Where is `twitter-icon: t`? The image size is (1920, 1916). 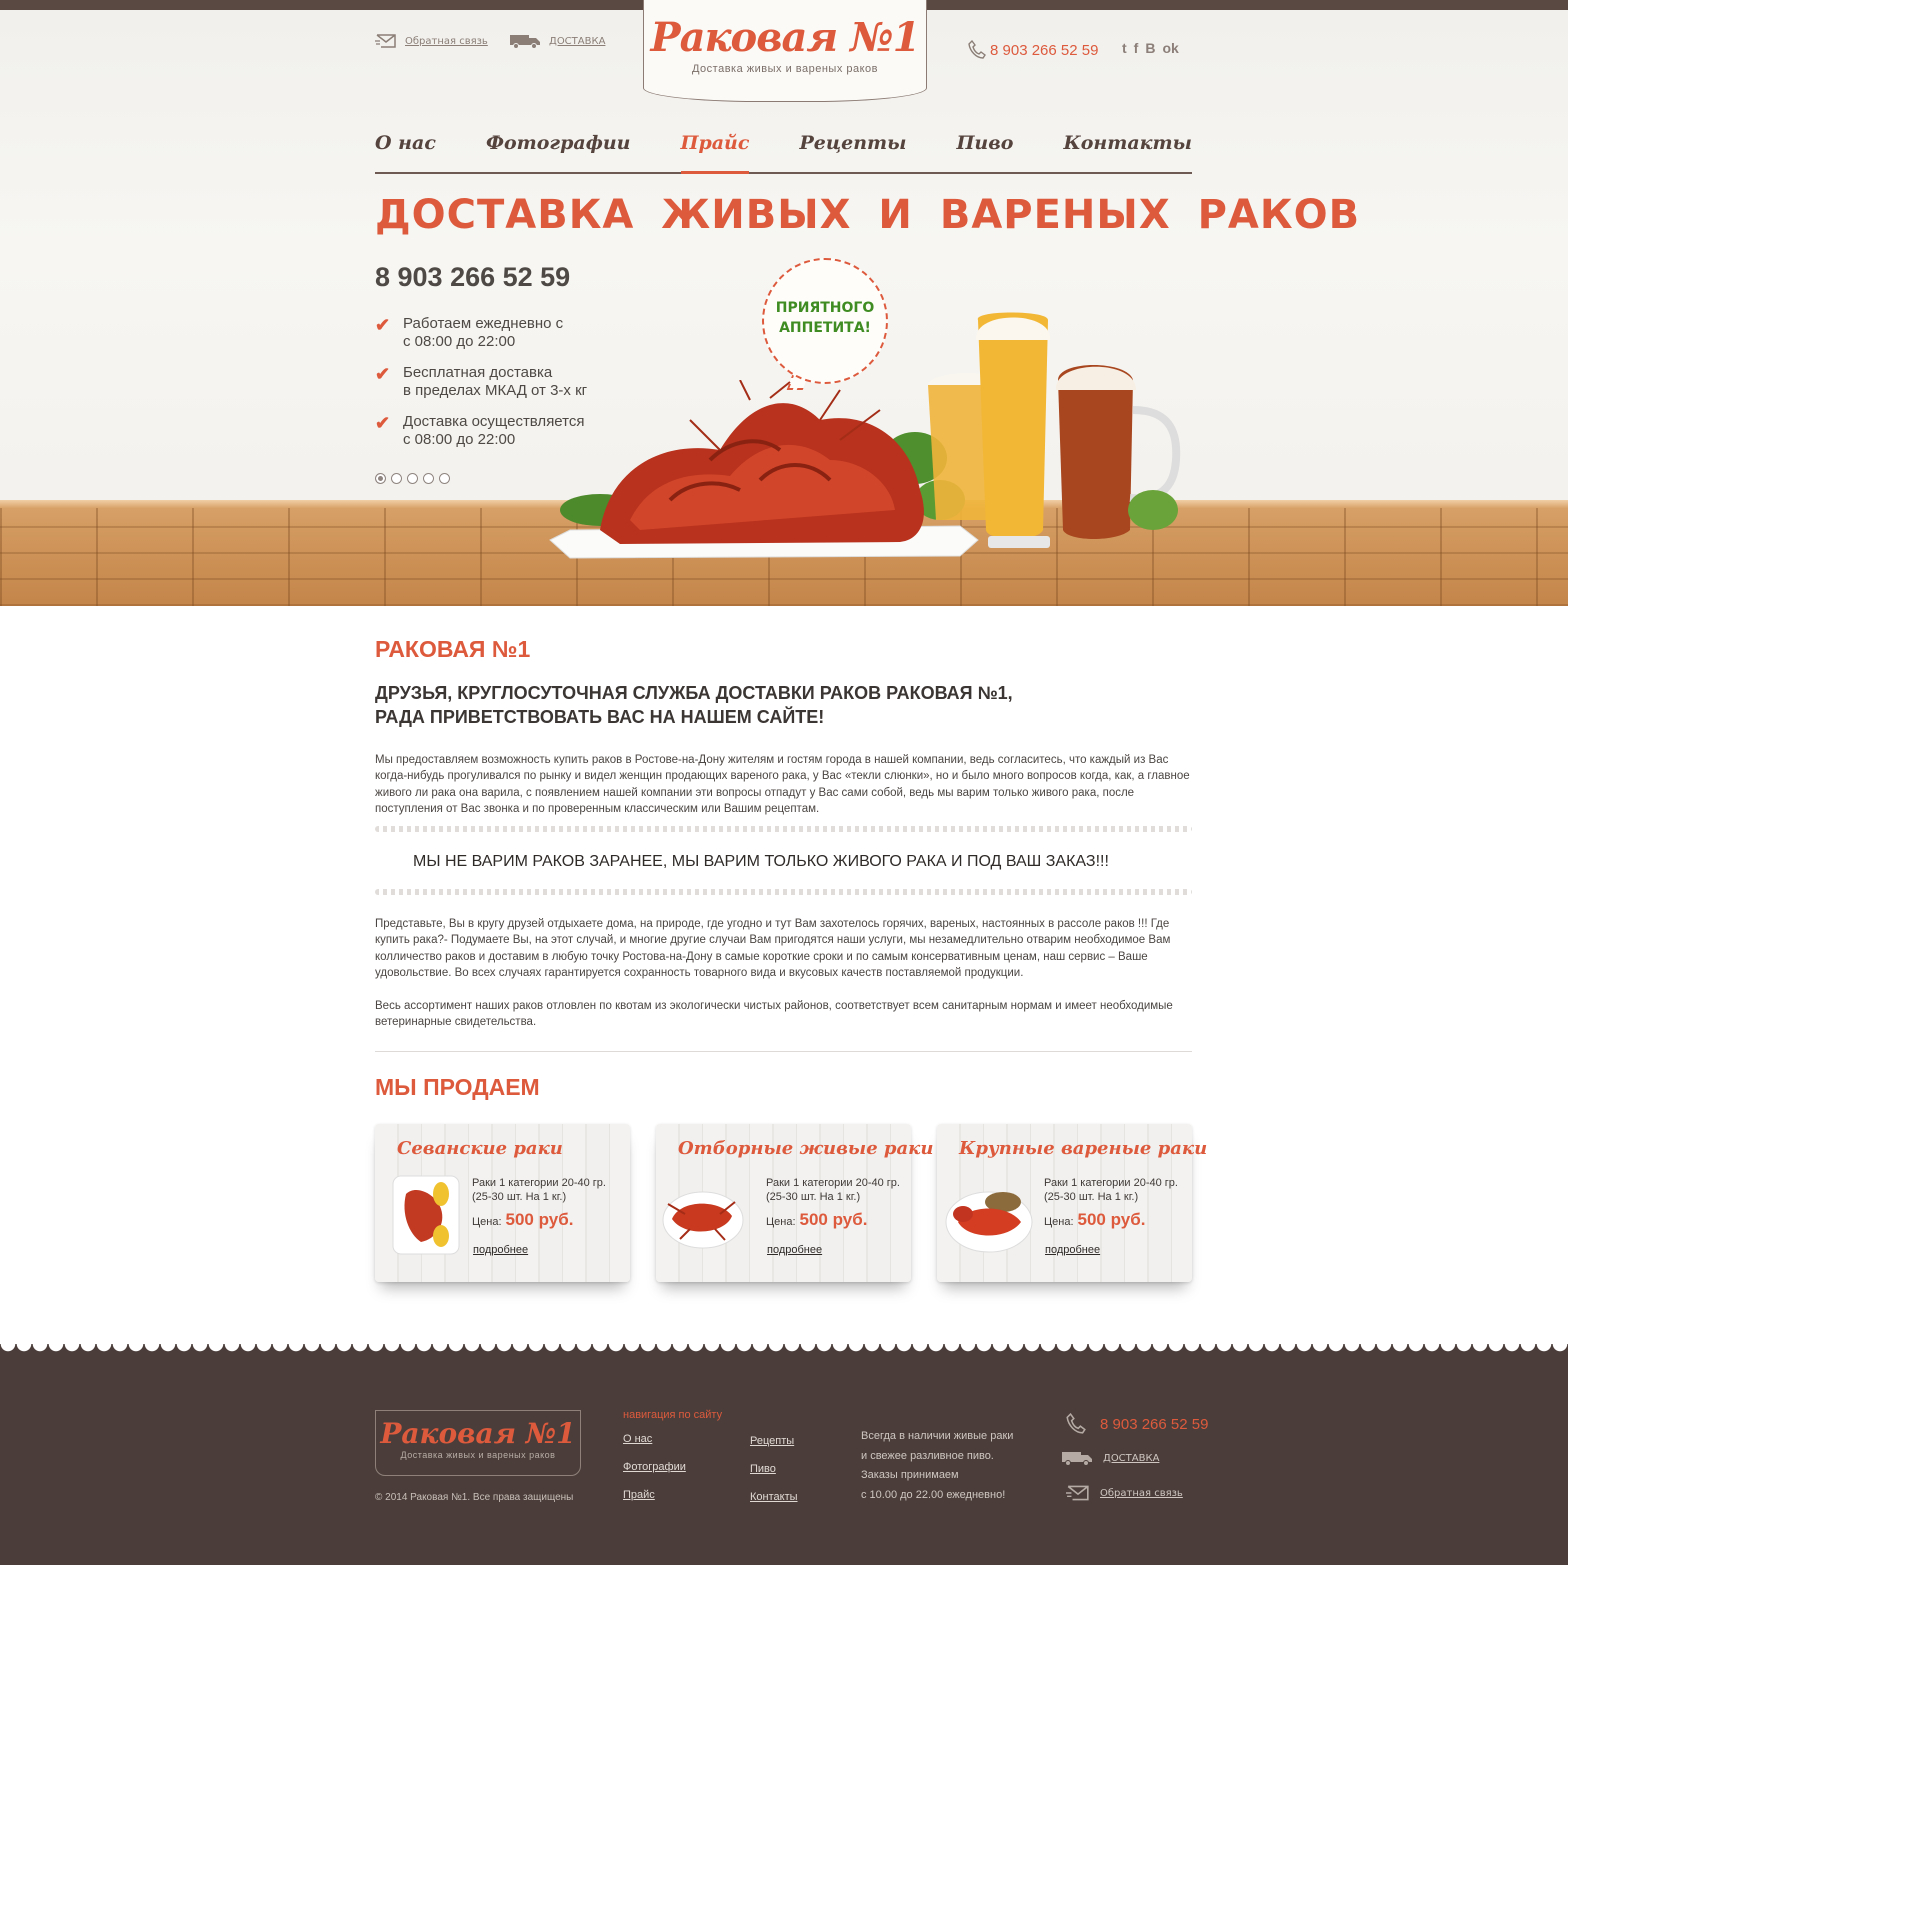
twitter-icon: t is located at coordinates (1124, 48).